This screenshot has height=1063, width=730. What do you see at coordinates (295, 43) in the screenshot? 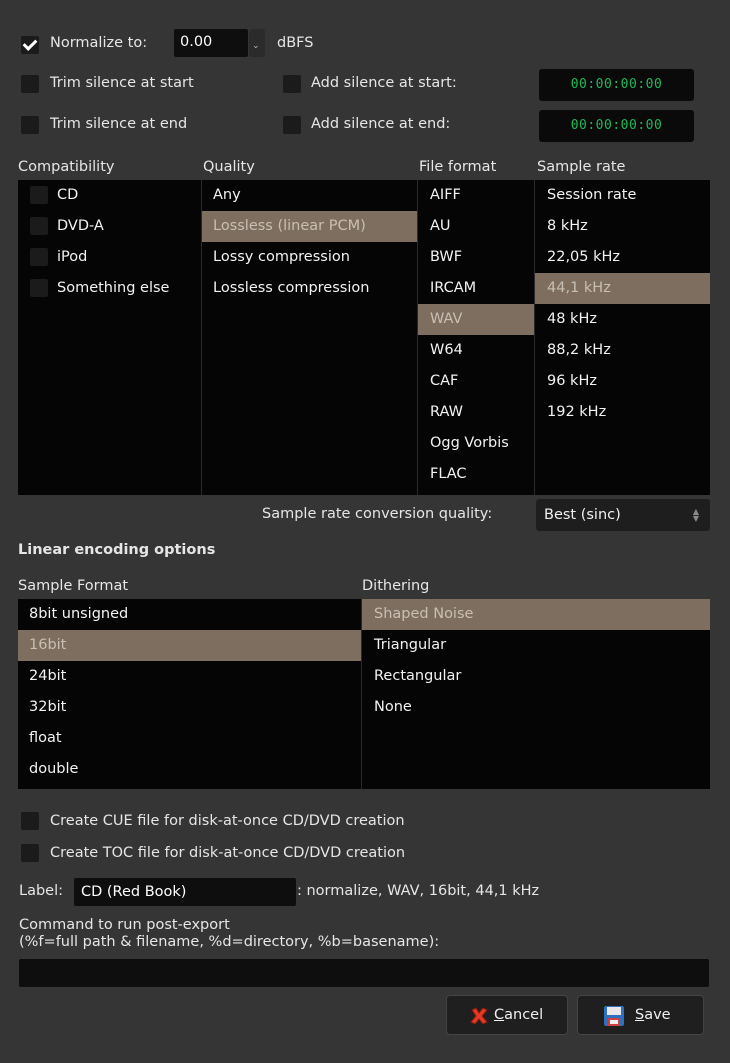
I see `normalize-unit: dBFS` at bounding box center [295, 43].